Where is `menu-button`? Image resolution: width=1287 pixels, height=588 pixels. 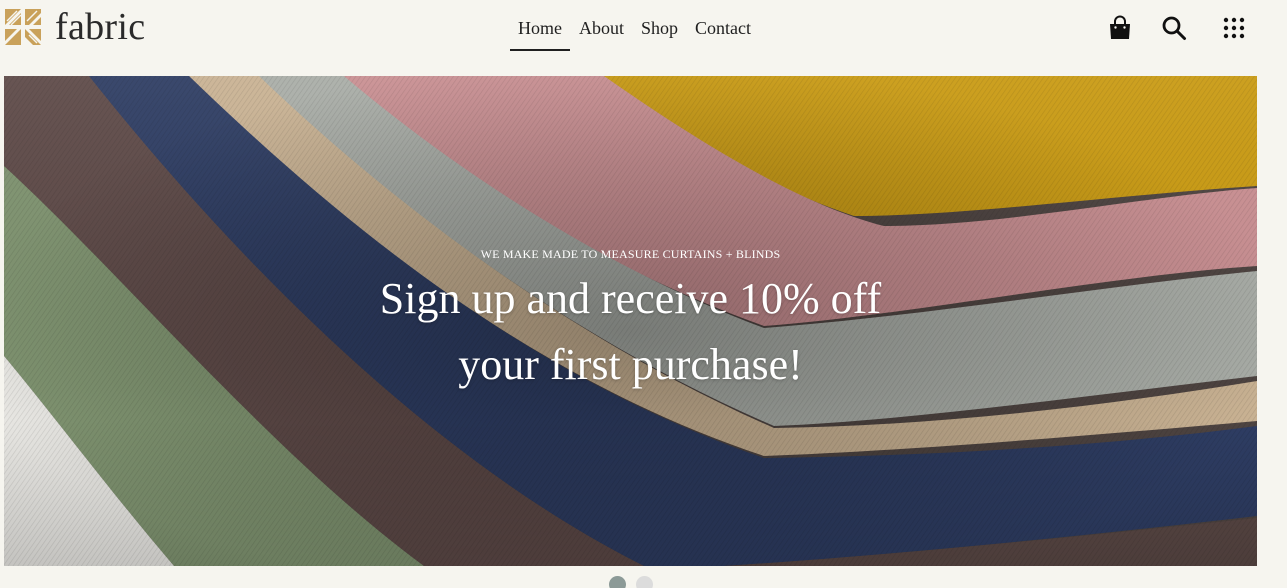 menu-button is located at coordinates (1234, 28).